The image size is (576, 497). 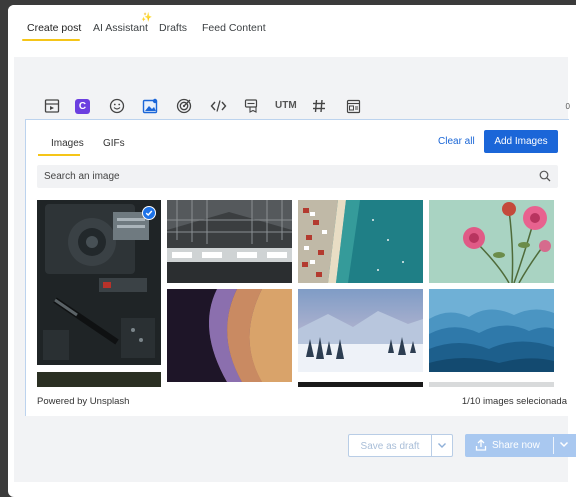 I want to click on image-thumbnail-beach, so click(x=360, y=241).